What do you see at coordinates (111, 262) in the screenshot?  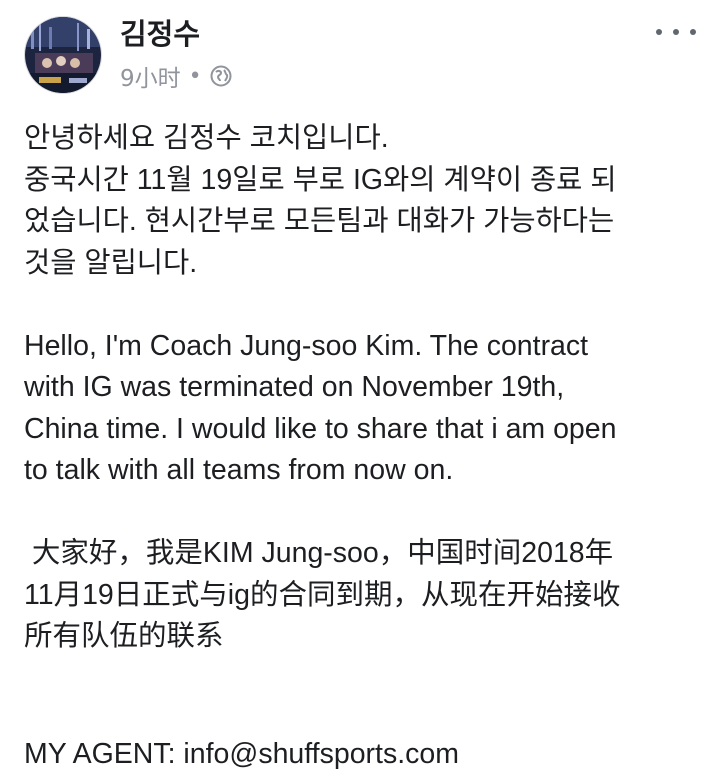 I see `post-text-line: 것을 알립니다.` at bounding box center [111, 262].